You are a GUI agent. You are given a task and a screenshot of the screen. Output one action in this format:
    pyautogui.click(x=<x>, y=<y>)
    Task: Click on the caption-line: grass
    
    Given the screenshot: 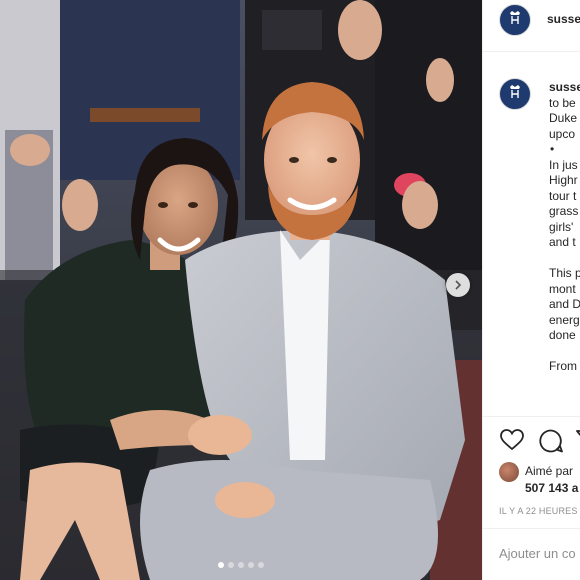 What is the action you would take?
    pyautogui.click(x=564, y=211)
    